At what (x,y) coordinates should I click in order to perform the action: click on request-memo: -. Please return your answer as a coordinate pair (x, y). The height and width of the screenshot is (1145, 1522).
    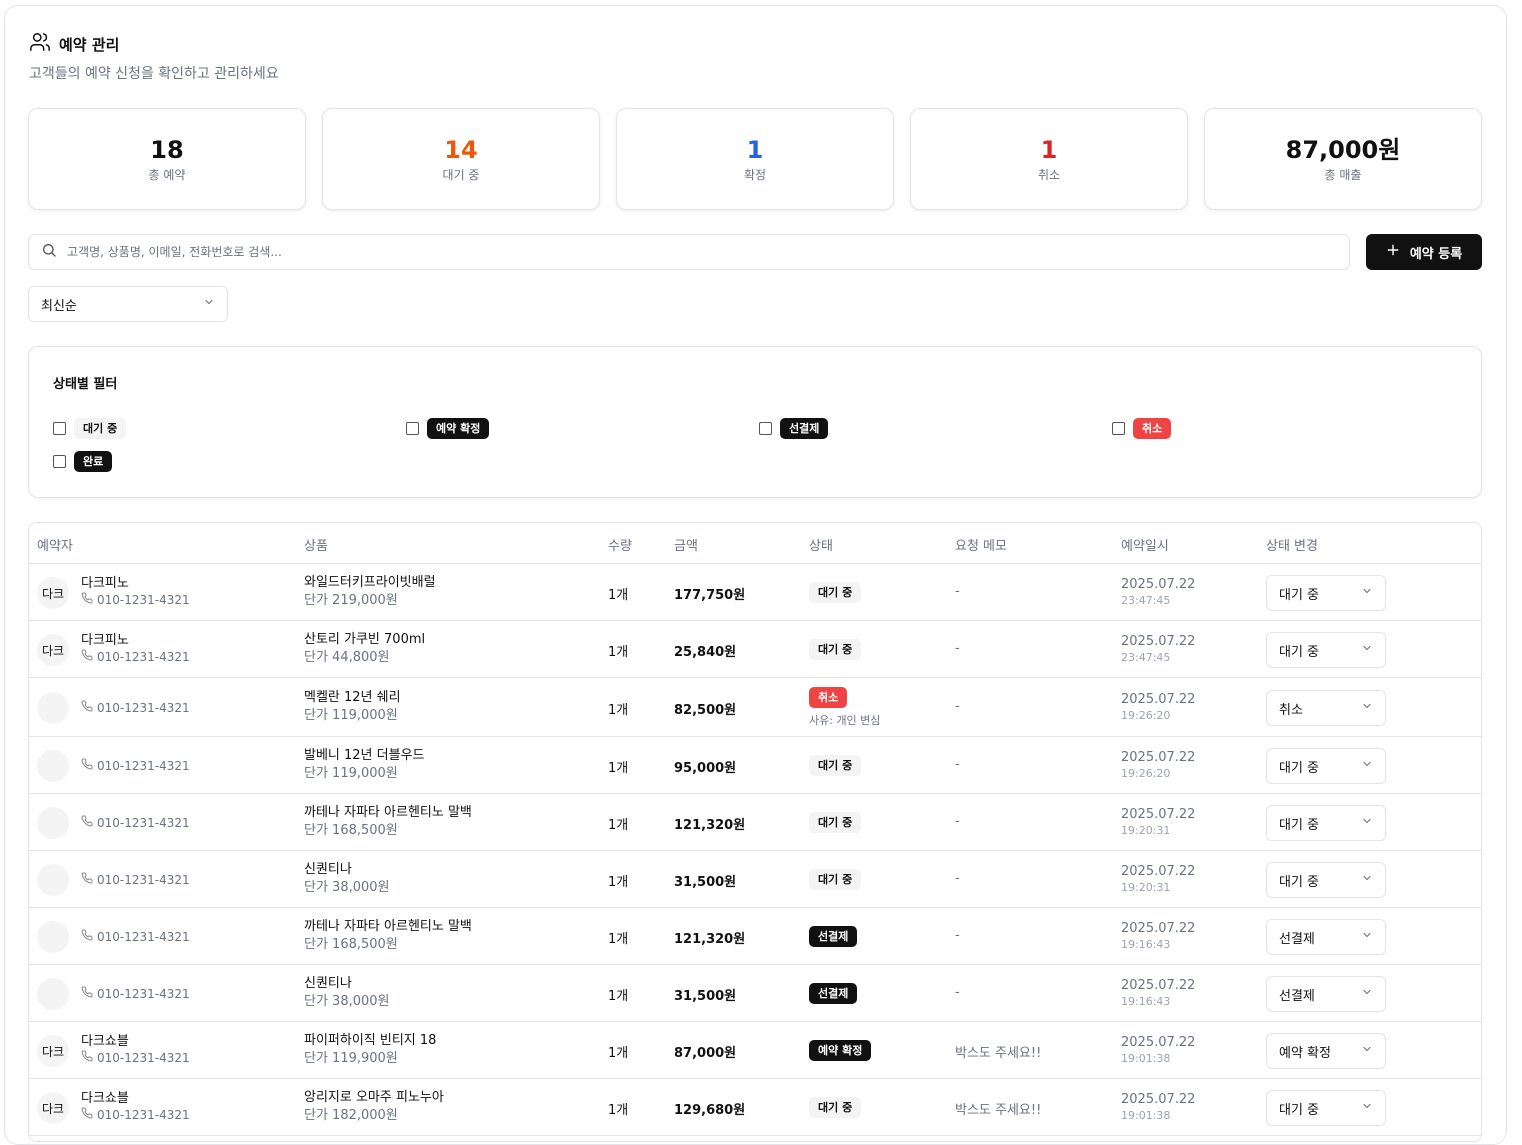
    Looking at the image, I should click on (957, 992).